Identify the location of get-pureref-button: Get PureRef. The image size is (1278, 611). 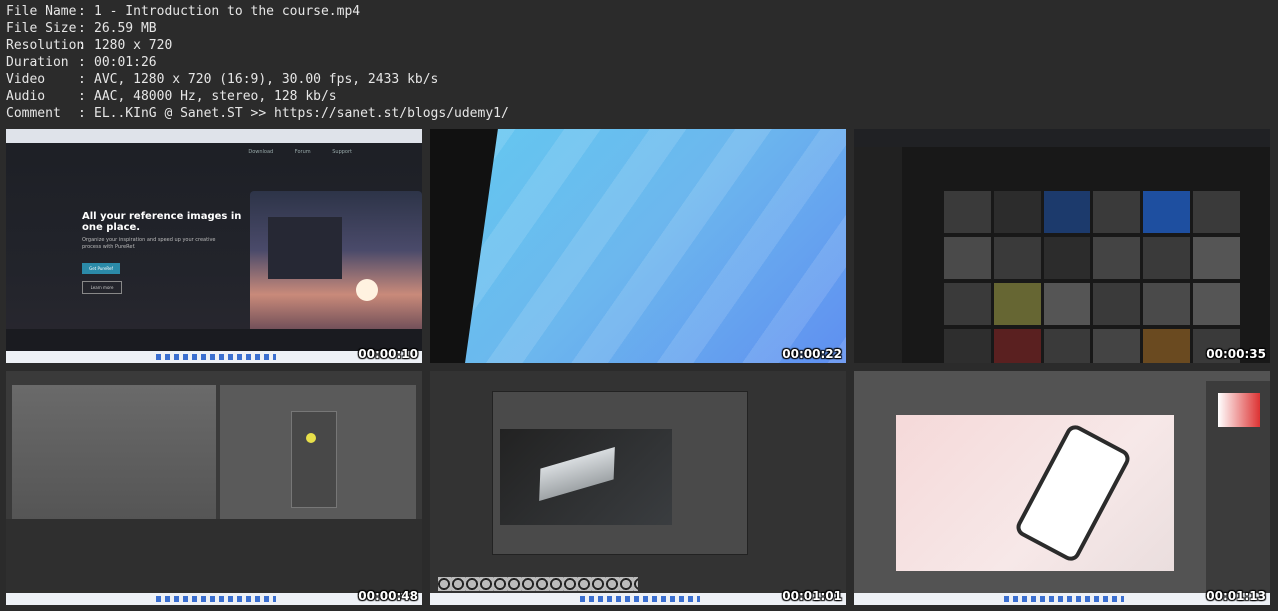
(101, 268).